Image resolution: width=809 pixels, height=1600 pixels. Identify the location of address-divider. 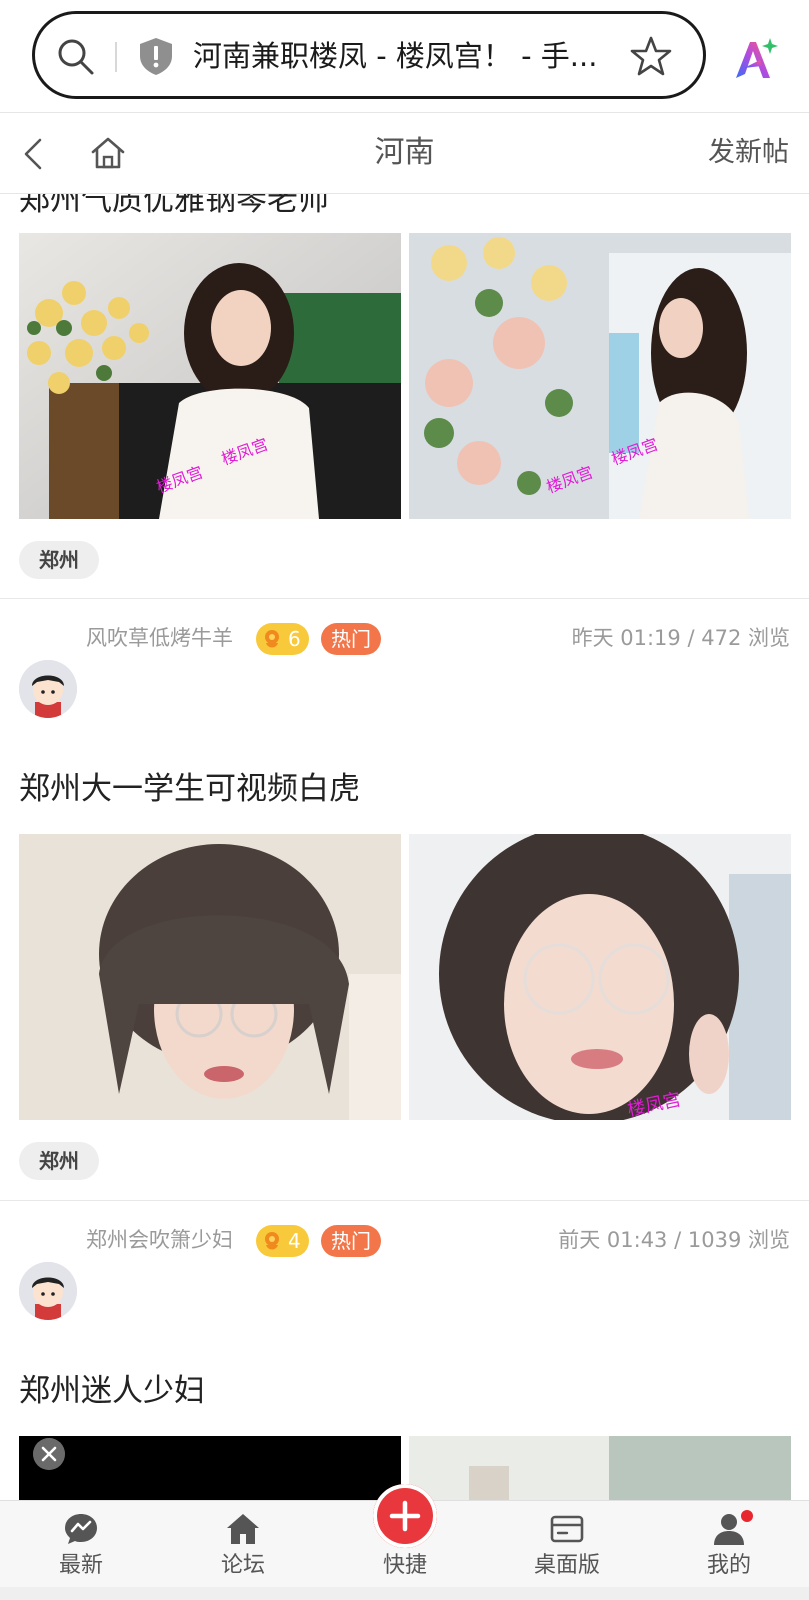
(116, 57).